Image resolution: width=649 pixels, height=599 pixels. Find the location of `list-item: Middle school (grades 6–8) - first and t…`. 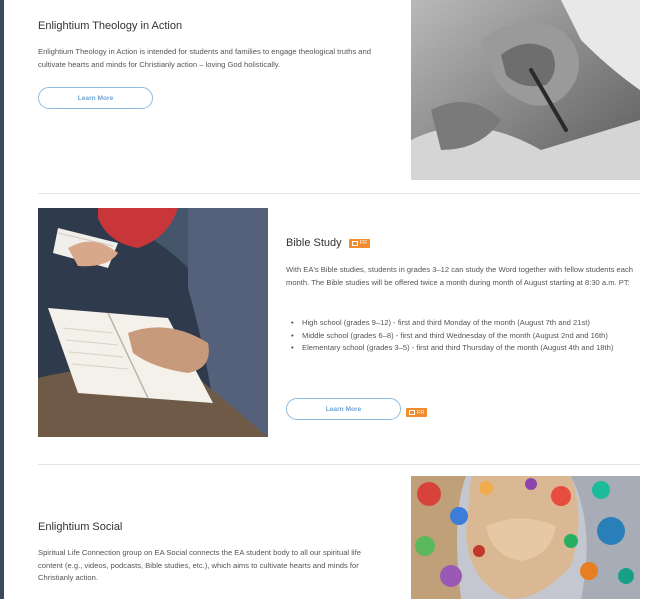

list-item: Middle school (grades 6–8) - first and t… is located at coordinates (460, 336).